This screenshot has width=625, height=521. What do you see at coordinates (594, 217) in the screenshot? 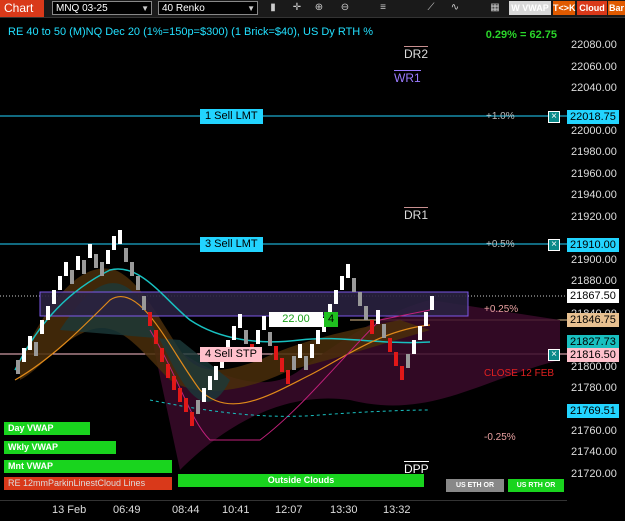
I see `price-tick: 21920.00` at bounding box center [594, 217].